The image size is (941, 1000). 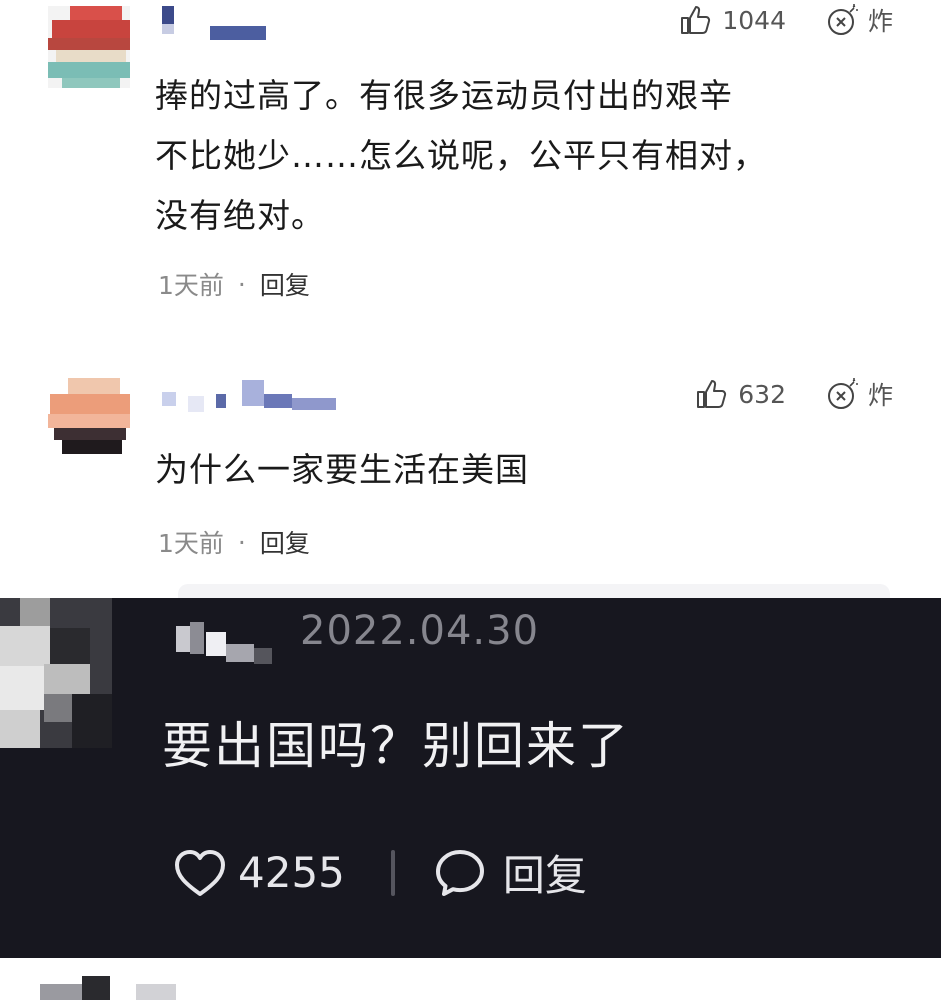 I want to click on comment-1-actions: 1044 炸, so click(x=785, y=20).